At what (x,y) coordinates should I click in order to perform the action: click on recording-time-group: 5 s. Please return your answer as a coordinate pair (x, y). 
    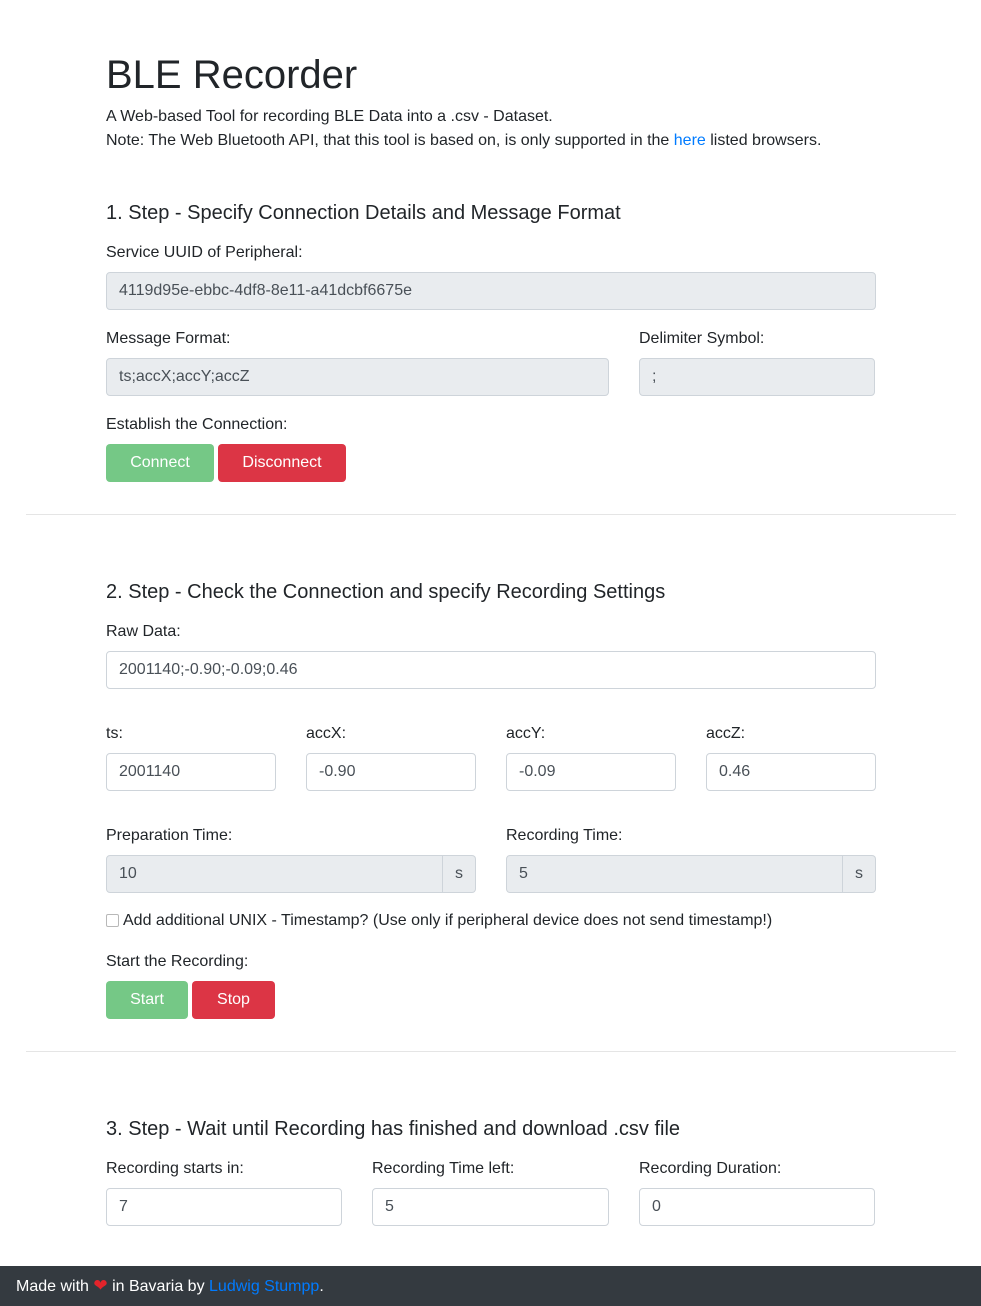
    Looking at the image, I should click on (691, 874).